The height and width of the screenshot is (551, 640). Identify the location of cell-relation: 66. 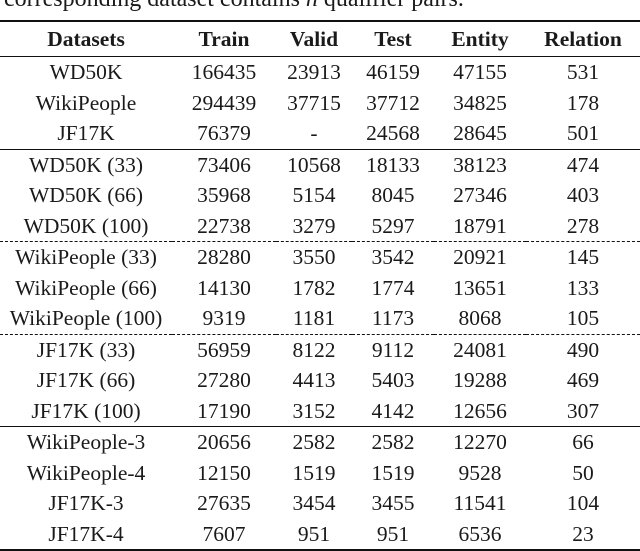
(583, 442).